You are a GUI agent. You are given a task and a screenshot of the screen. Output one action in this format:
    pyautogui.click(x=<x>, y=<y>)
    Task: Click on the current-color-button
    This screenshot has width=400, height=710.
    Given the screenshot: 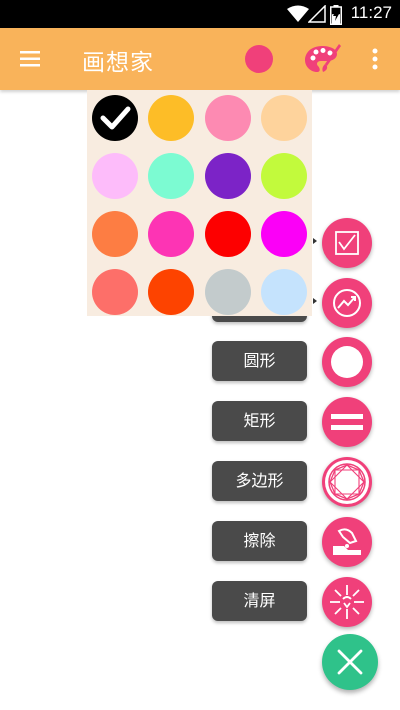 What is the action you would take?
    pyautogui.click(x=259, y=59)
    